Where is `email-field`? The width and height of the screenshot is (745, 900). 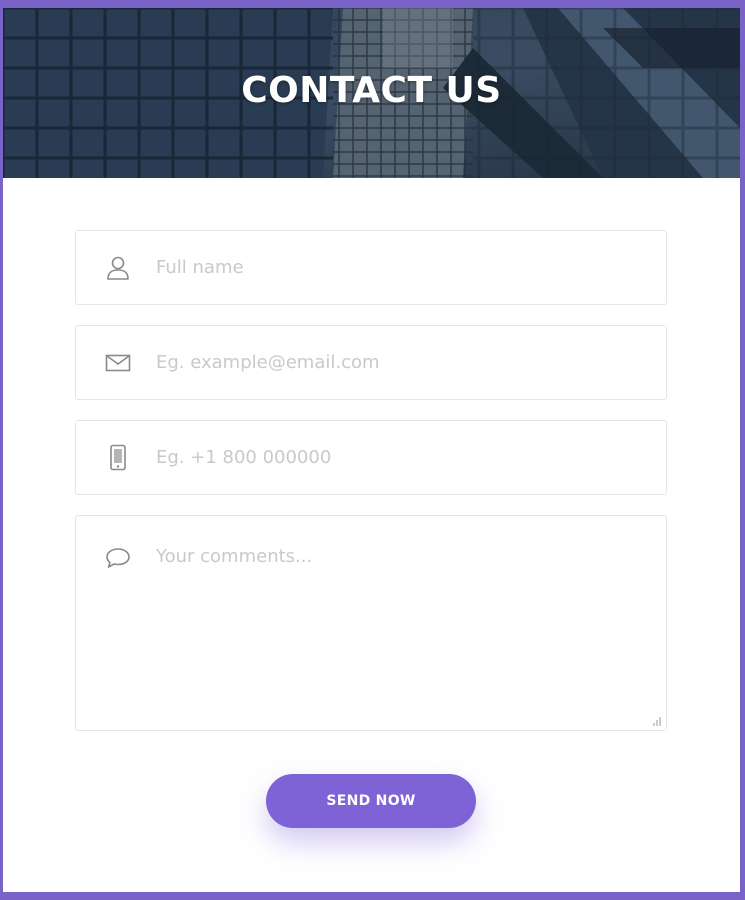 email-field is located at coordinates (371, 362).